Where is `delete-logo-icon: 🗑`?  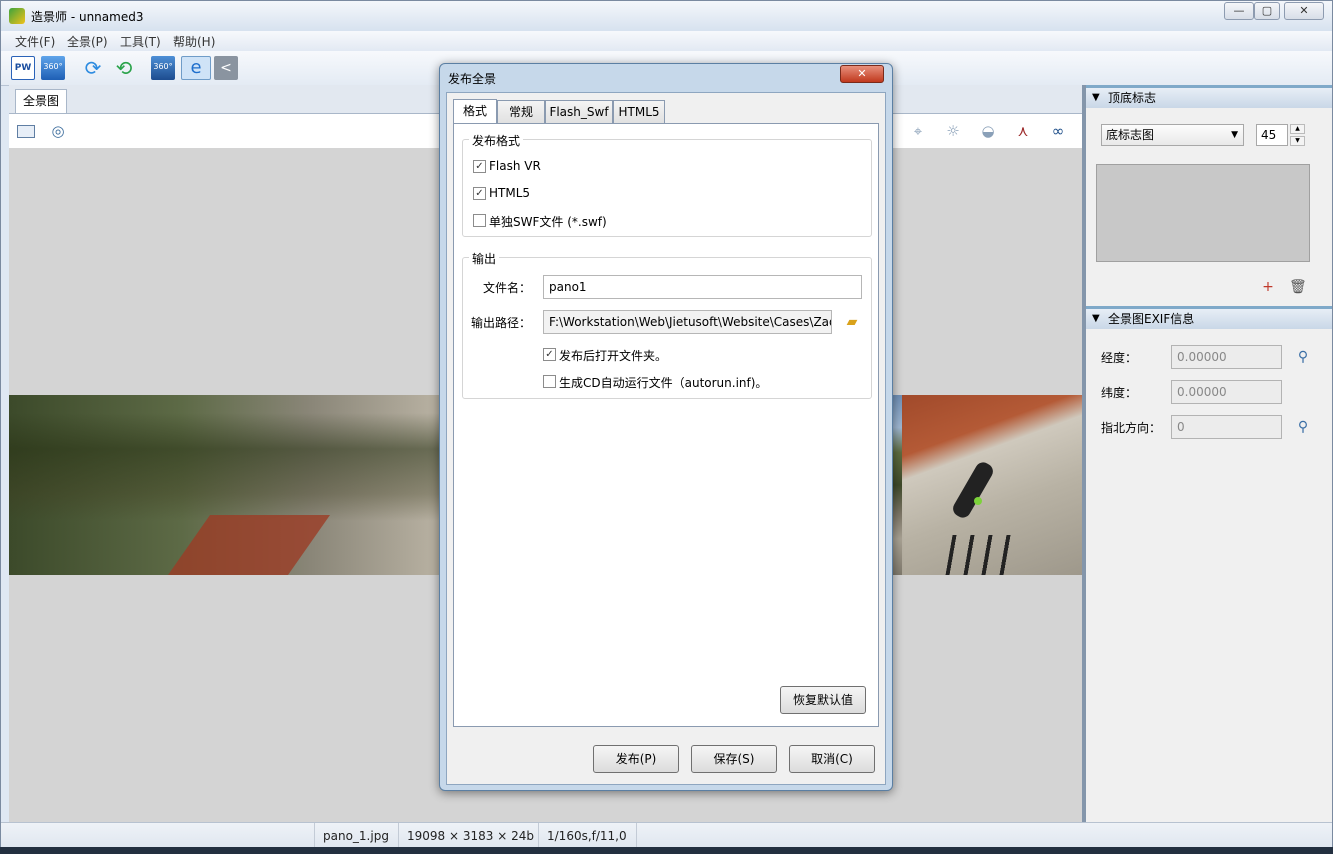
delete-logo-icon: 🗑 is located at coordinates (1298, 287).